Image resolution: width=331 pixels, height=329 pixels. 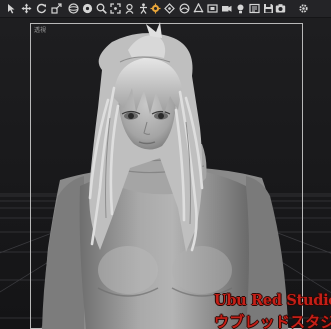 What do you see at coordinates (169, 8) in the screenshot?
I see `region-icon` at bounding box center [169, 8].